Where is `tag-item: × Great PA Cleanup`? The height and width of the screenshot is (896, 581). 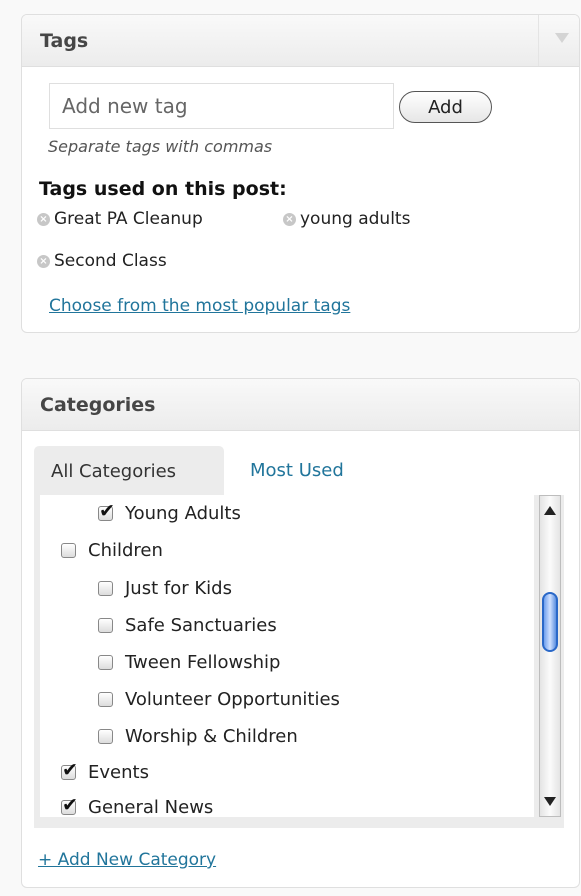 tag-item: × Great PA Cleanup is located at coordinates (120, 219).